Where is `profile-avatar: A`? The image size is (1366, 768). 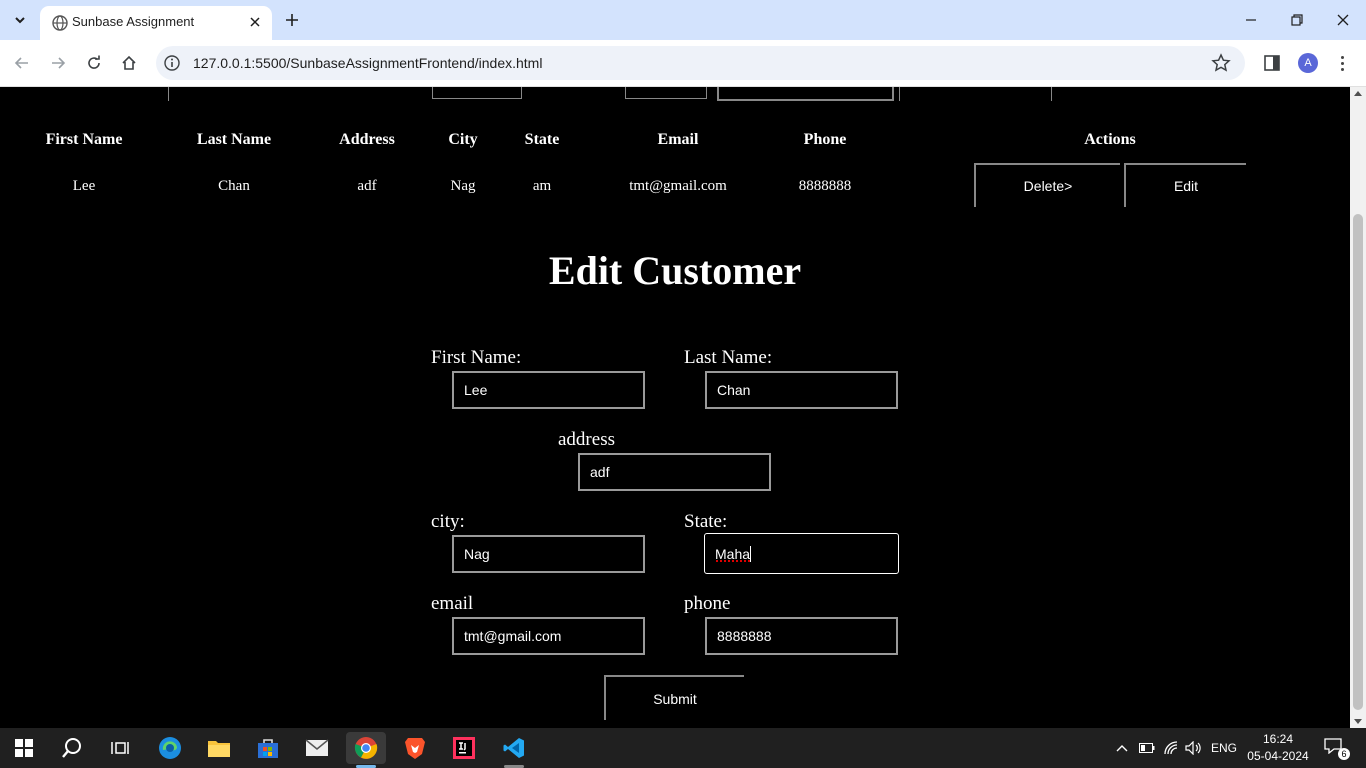
profile-avatar: A is located at coordinates (1308, 63).